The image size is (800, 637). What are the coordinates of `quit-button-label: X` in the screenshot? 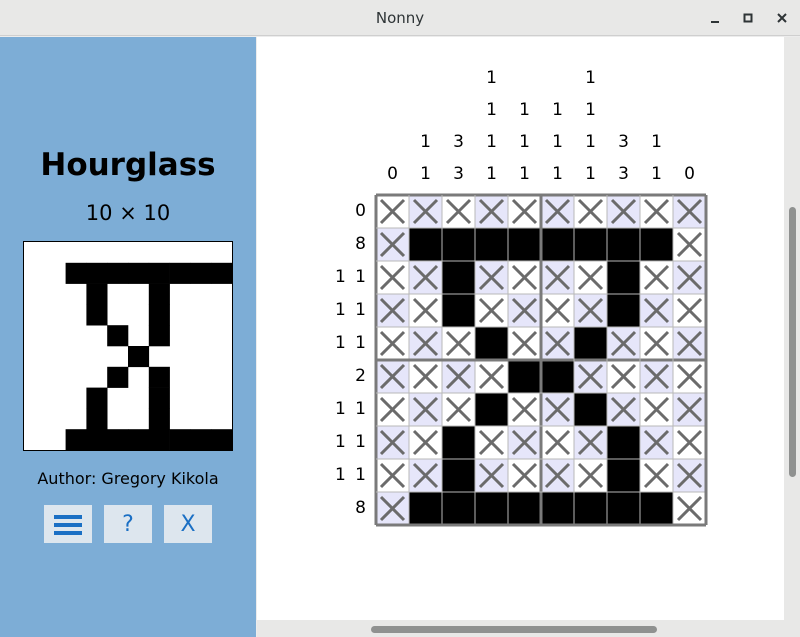 It's located at (188, 524).